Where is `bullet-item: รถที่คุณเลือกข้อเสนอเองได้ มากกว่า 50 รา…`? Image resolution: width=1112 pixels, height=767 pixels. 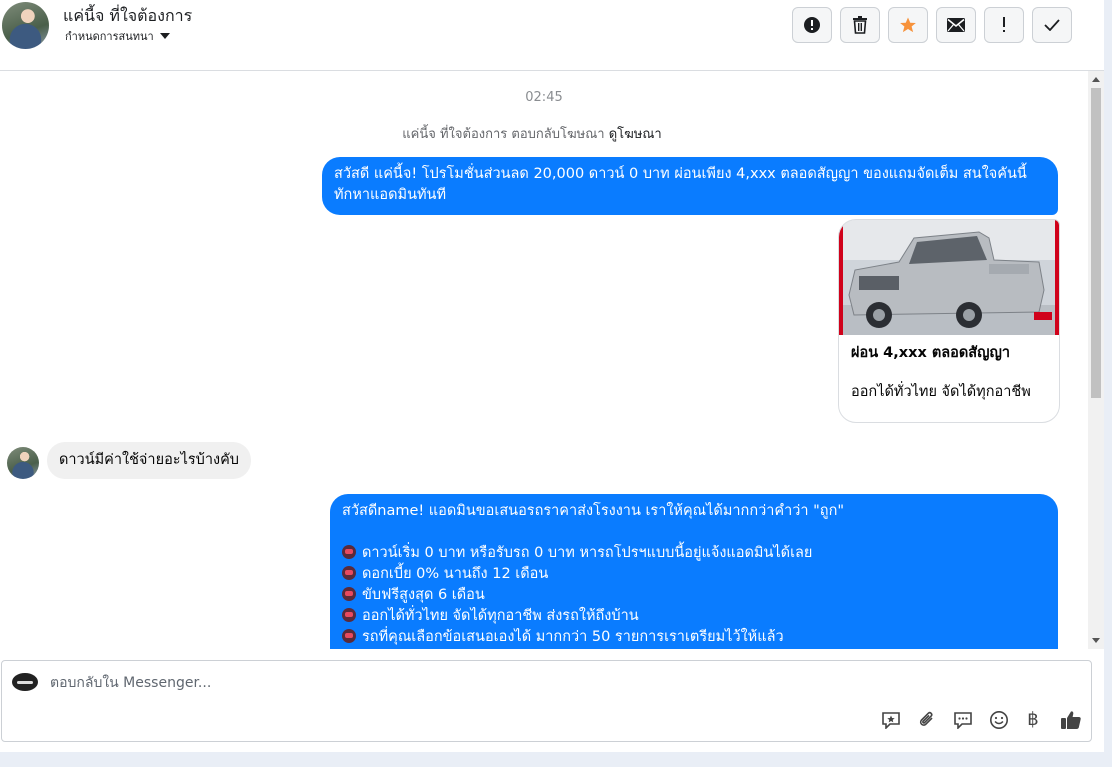
bullet-item: รถที่คุณเลือกข้อเสนอเองได้ มากกว่า 50 รา… is located at coordinates (694, 637).